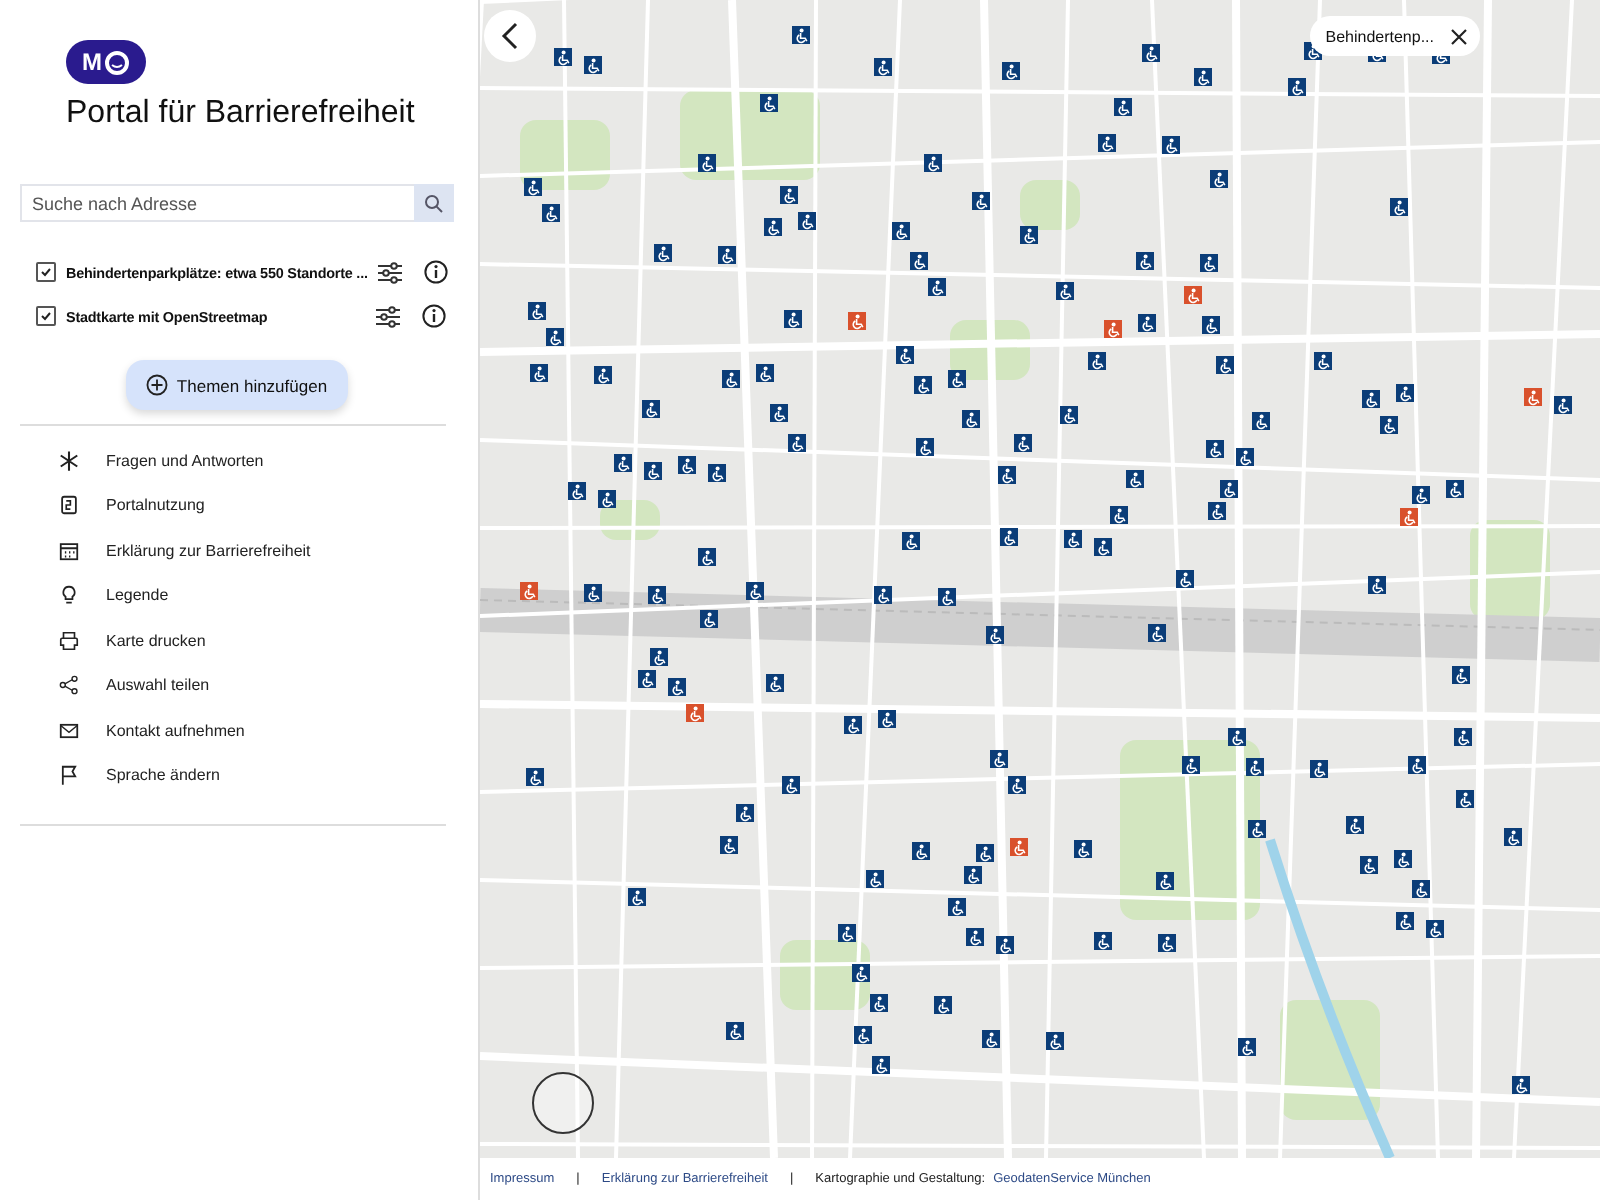 This screenshot has height=1200, width=1600. What do you see at coordinates (106, 62) in the screenshot?
I see `logo: M` at bounding box center [106, 62].